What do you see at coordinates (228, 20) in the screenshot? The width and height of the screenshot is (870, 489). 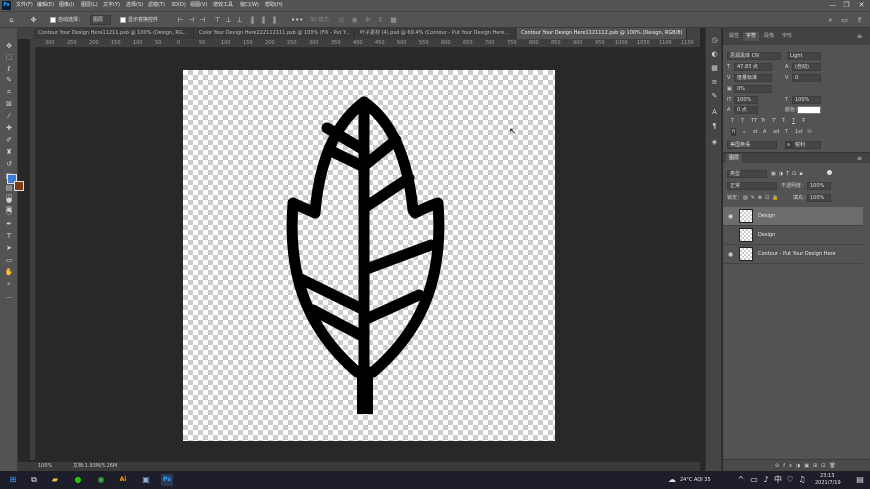 I see `align-middle-icon: ⊥` at bounding box center [228, 20].